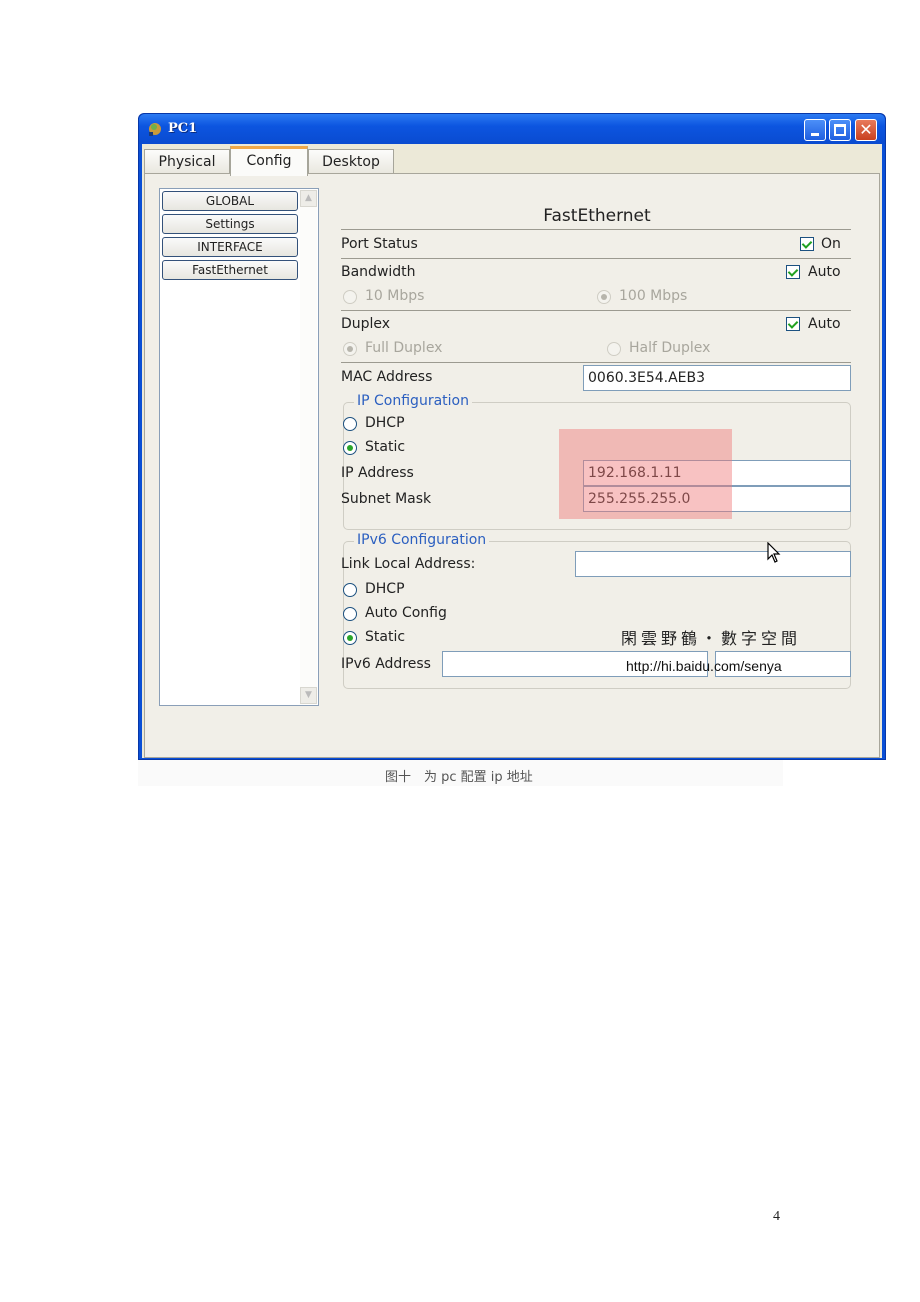 The height and width of the screenshot is (1302, 920). I want to click on close-button: ✕, so click(866, 130).